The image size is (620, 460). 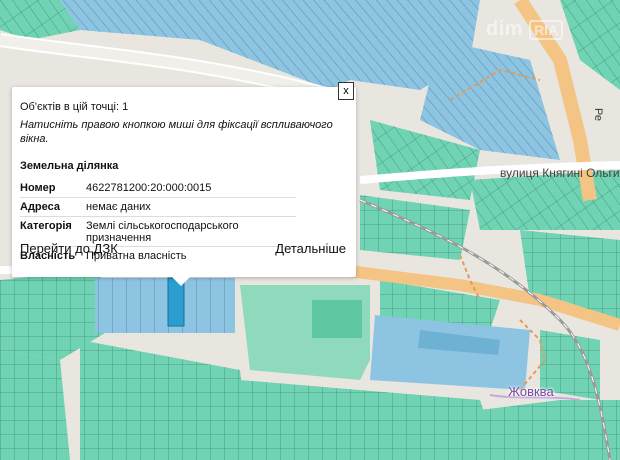 What do you see at coordinates (546, 29) in the screenshot?
I see `watermark-text-b: RIA` at bounding box center [546, 29].